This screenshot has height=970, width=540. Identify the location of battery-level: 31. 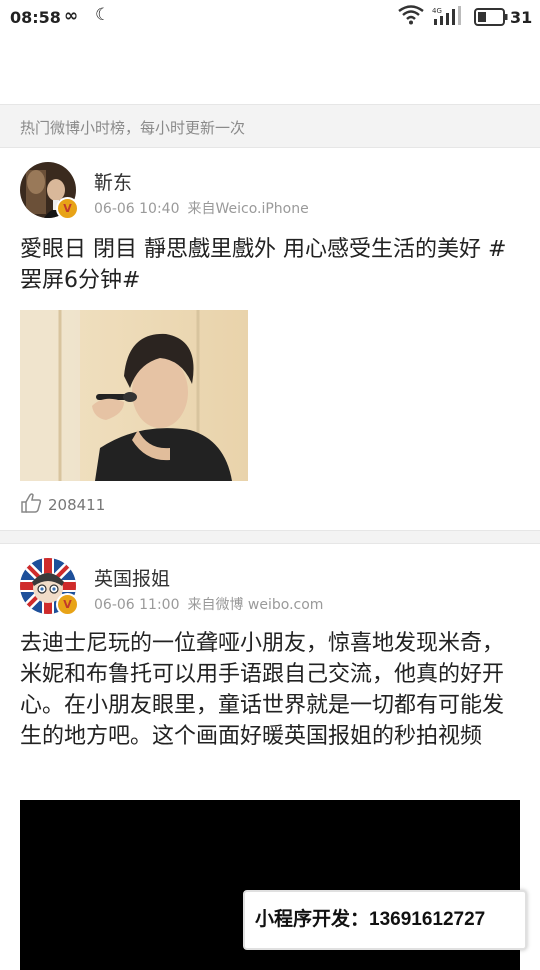
(521, 17).